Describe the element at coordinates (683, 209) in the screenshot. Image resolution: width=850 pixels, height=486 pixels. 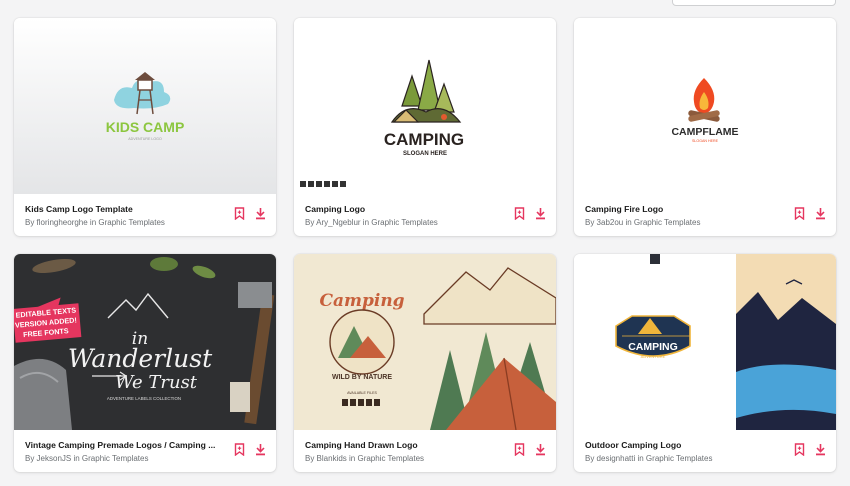
I see `card-title: Camping Fire Logo` at that location.